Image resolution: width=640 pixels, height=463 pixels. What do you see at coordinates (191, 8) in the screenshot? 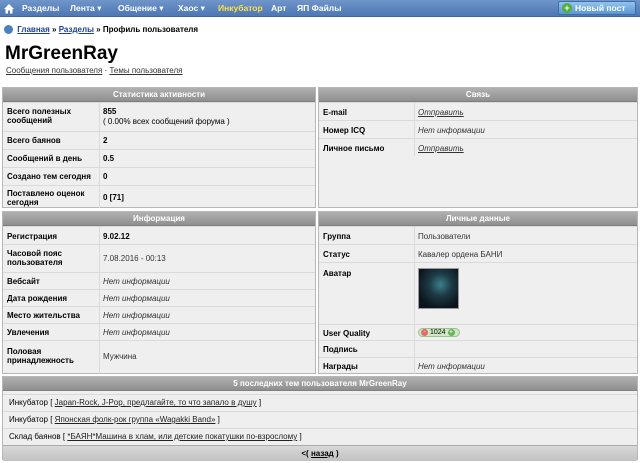
I see `nav-item-chaos: Хаос ▾` at bounding box center [191, 8].